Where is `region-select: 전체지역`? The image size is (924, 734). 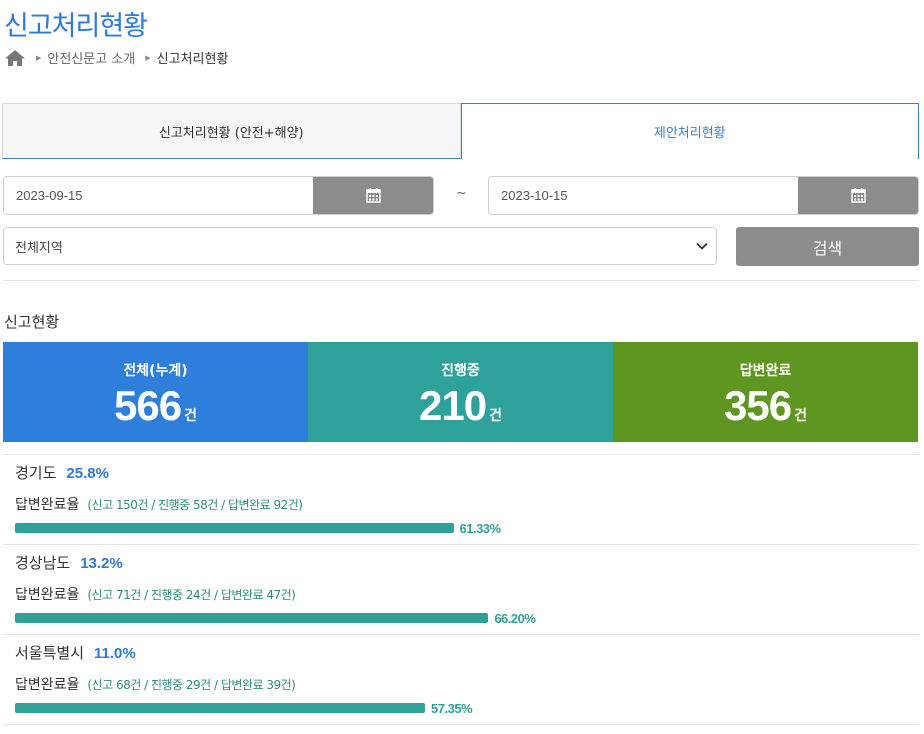 region-select: 전체지역 is located at coordinates (360, 246).